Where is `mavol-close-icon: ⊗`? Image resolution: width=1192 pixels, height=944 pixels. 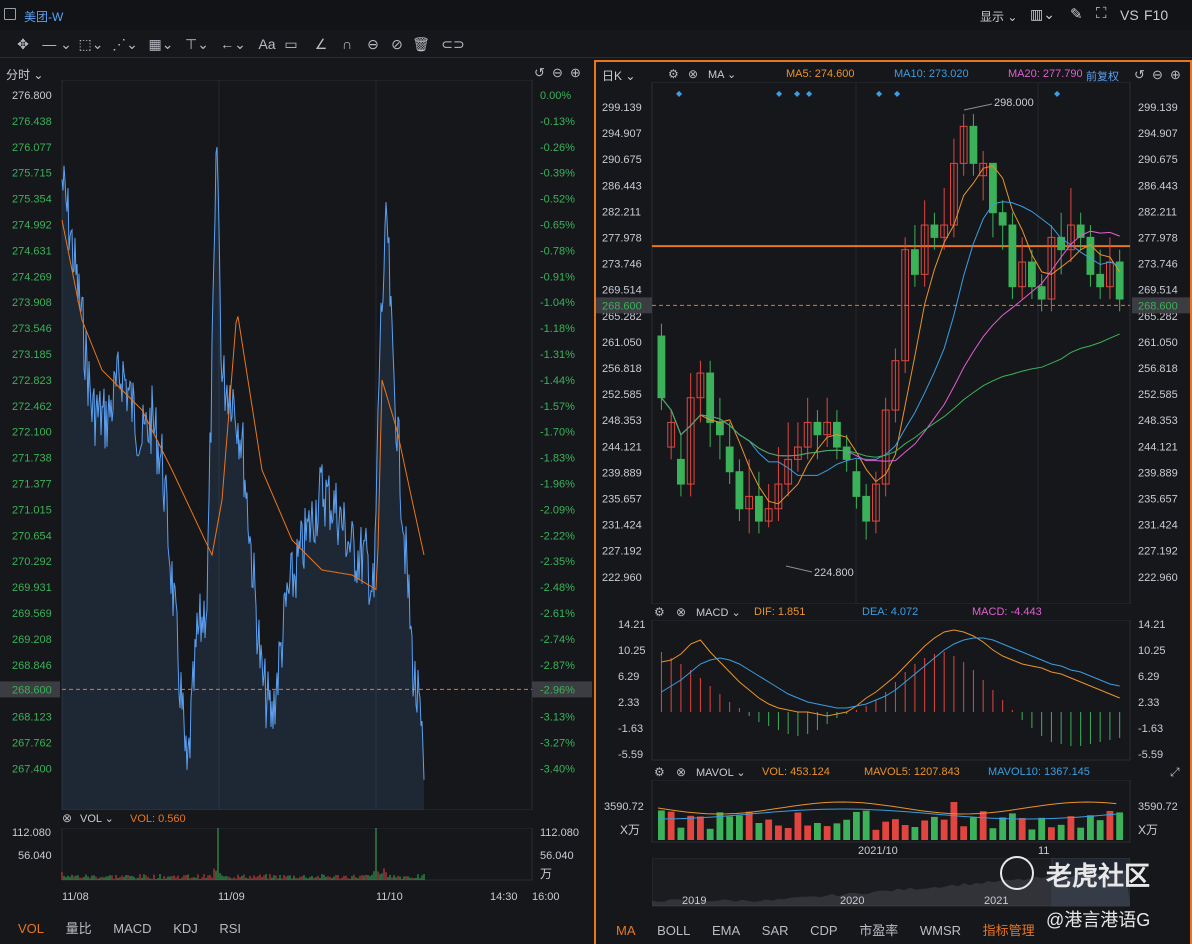 mavol-close-icon: ⊗ is located at coordinates (681, 772).